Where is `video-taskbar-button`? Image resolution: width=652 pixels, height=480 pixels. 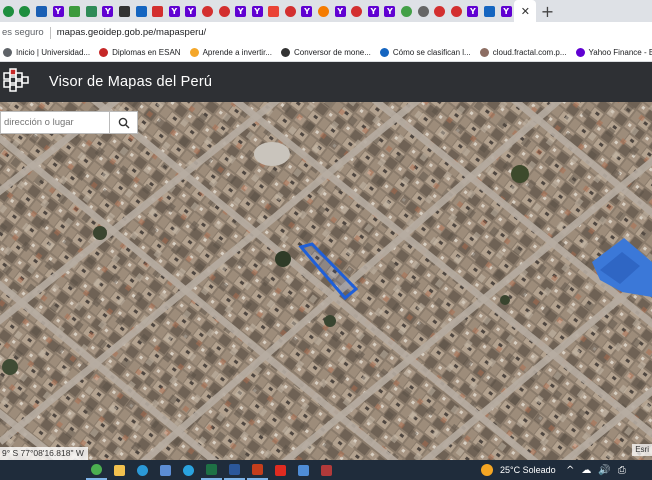
video-taskbar-button is located at coordinates (326, 470).